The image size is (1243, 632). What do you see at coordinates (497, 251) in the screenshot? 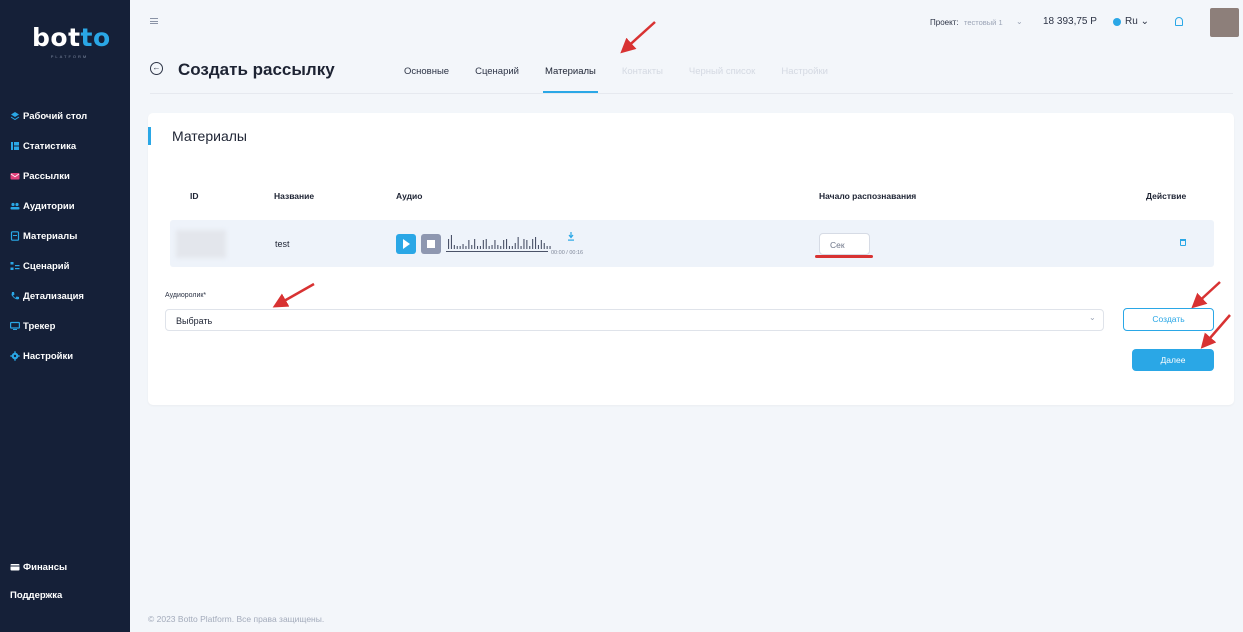
I see `audio-progress-track` at bounding box center [497, 251].